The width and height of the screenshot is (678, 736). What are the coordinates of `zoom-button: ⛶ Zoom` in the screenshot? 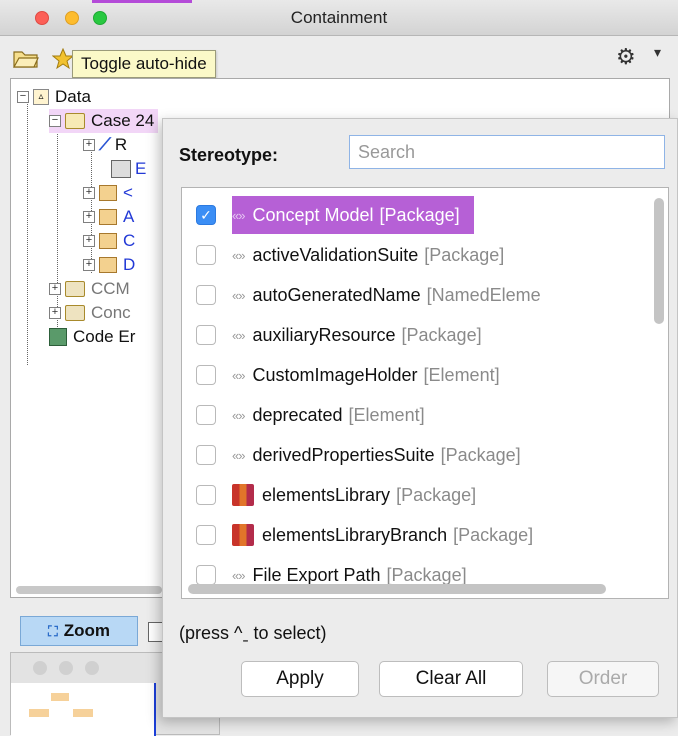 It's located at (79, 631).